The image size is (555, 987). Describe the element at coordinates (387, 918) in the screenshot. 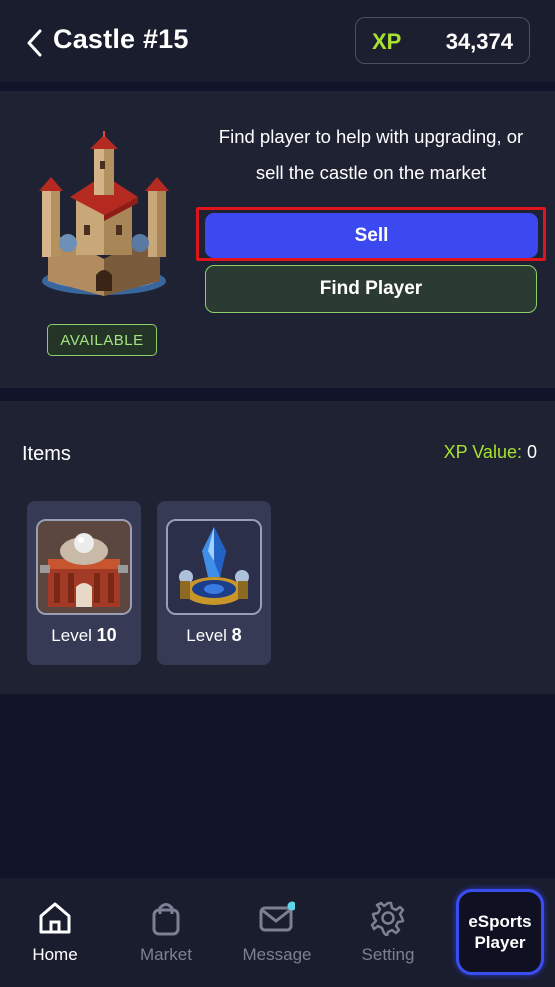

I see `gear-icon` at that location.